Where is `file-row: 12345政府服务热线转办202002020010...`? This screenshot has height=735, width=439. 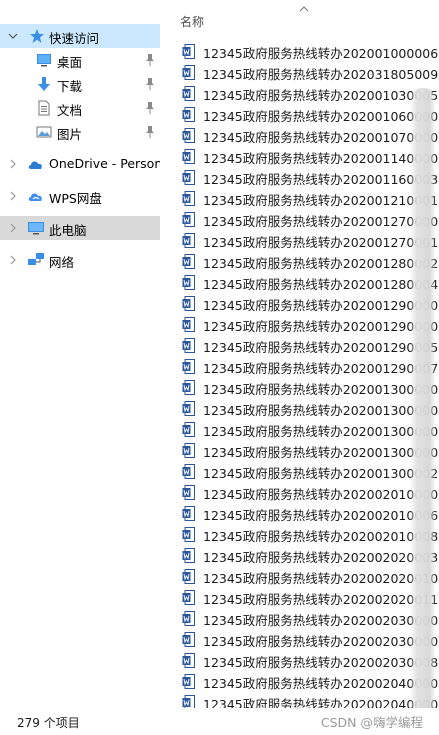
file-row: 12345政府服务热线转办202002020010... is located at coordinates (305, 576).